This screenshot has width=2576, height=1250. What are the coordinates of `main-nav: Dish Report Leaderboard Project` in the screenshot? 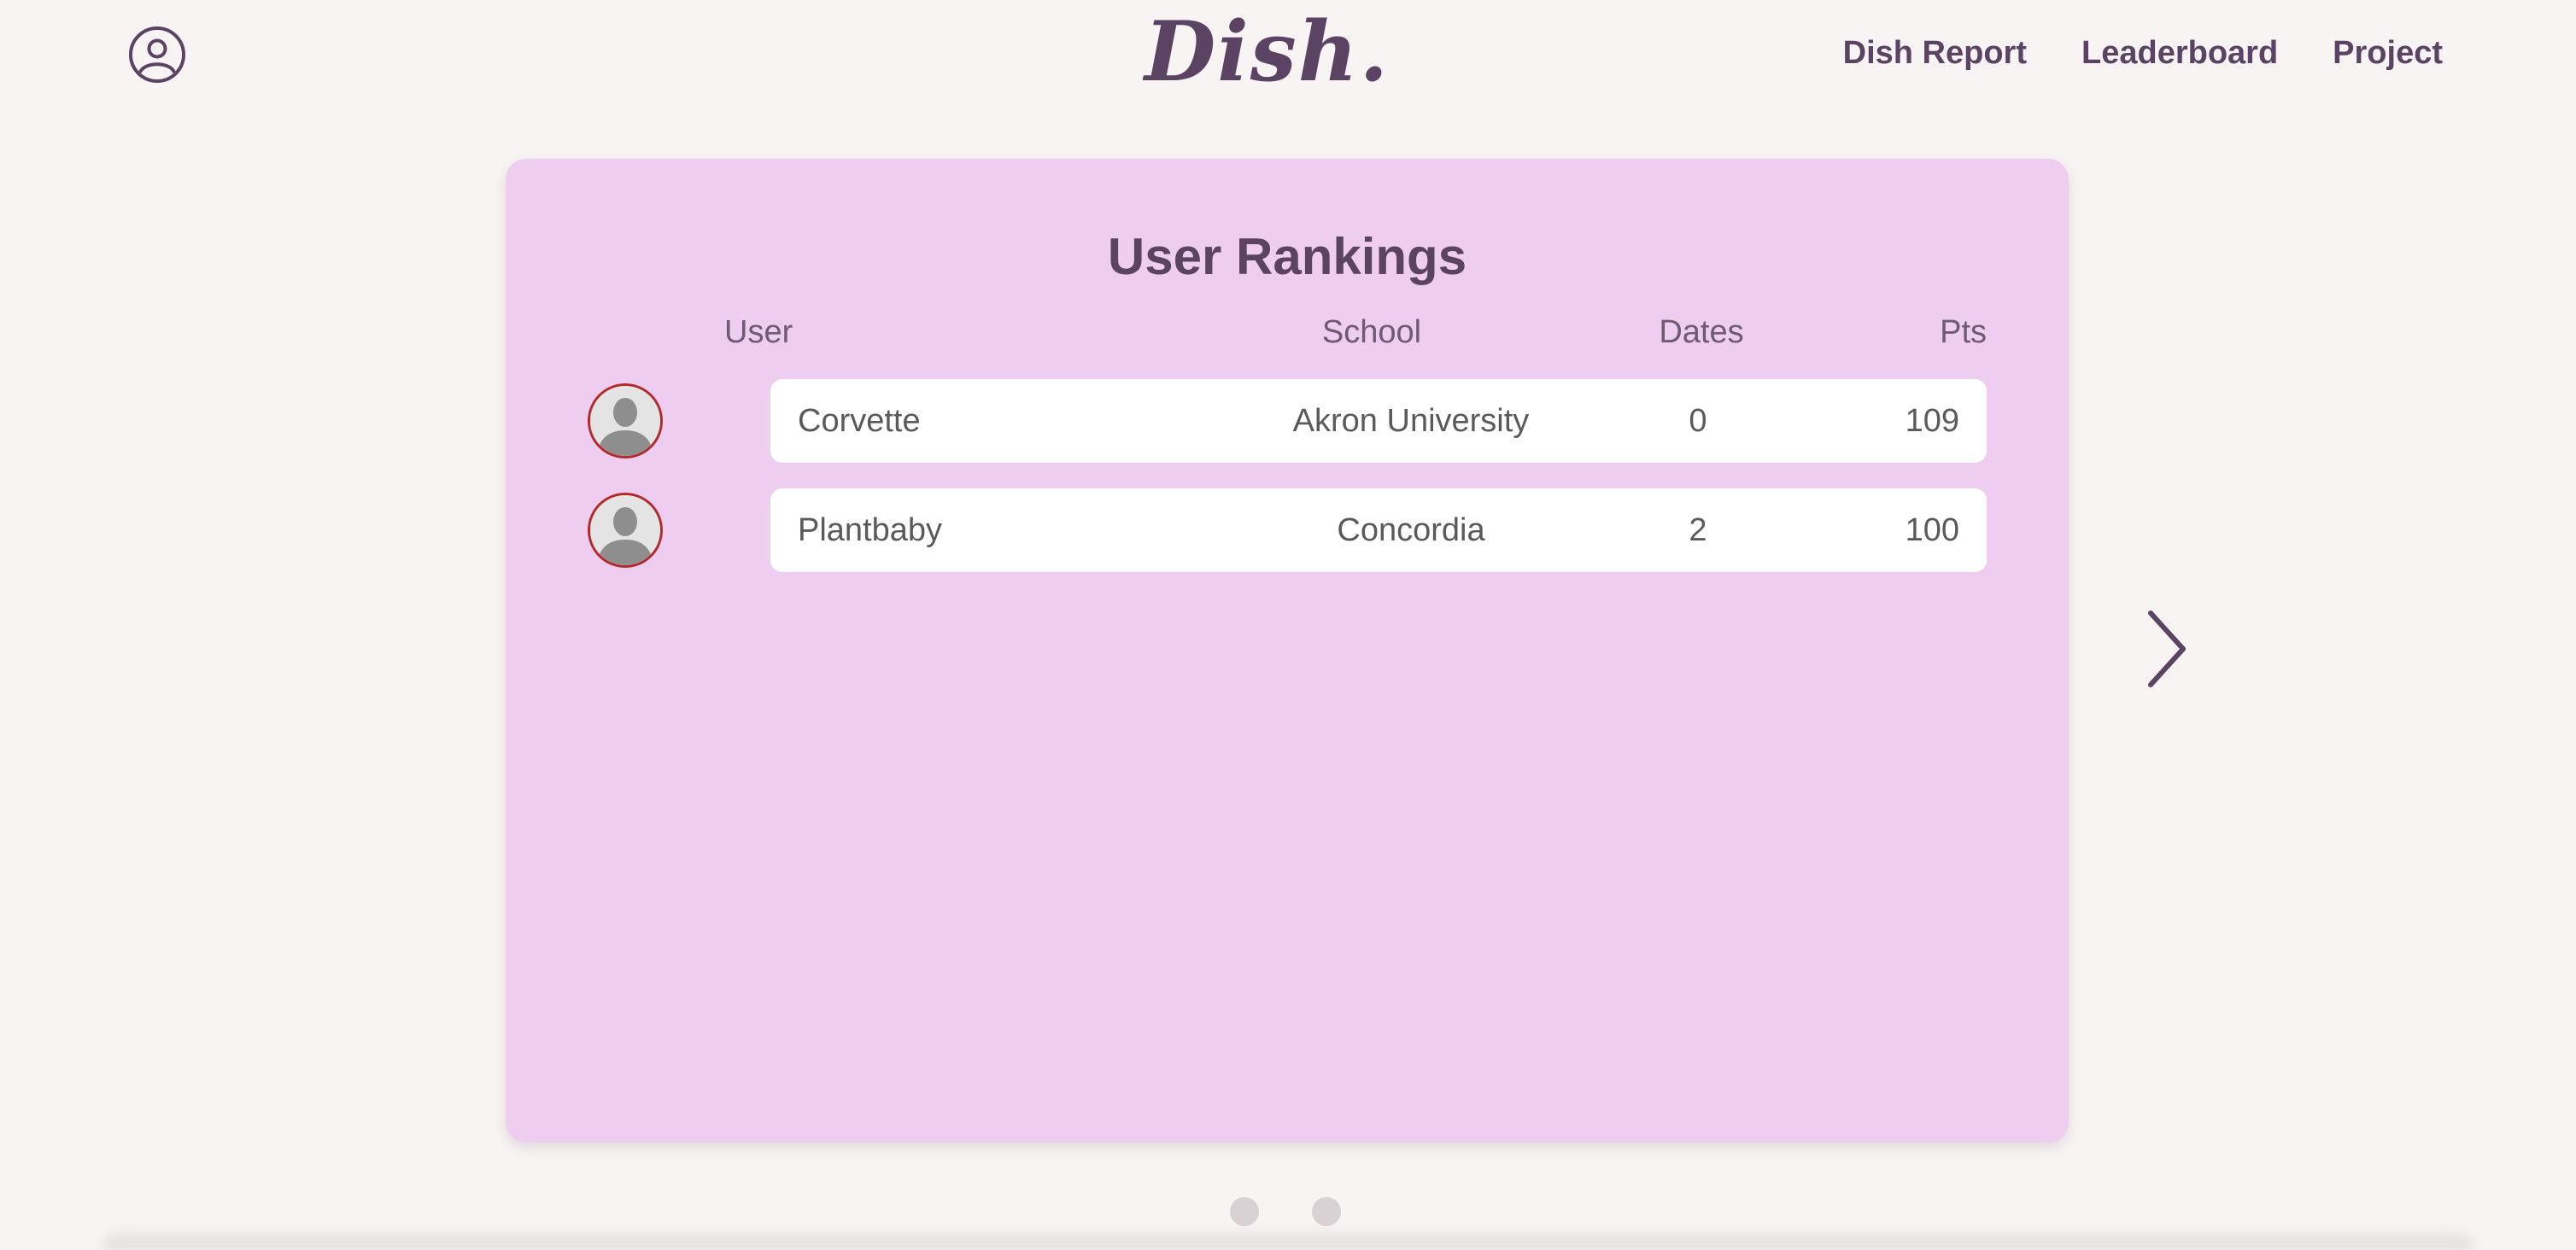 It's located at (2143, 53).